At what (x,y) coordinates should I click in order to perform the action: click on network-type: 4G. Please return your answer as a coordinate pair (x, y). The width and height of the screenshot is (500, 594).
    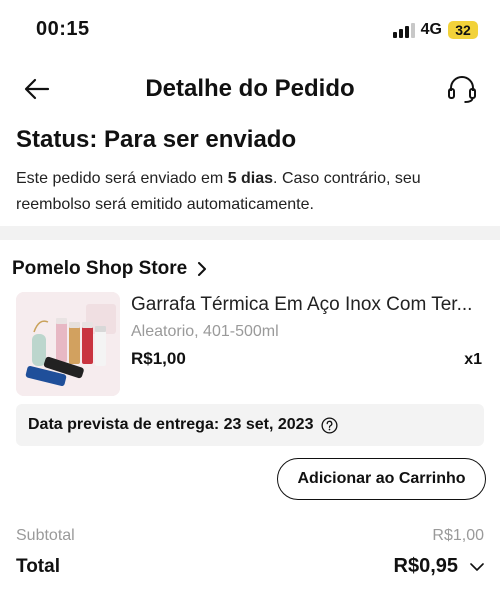
    Looking at the image, I should click on (431, 29).